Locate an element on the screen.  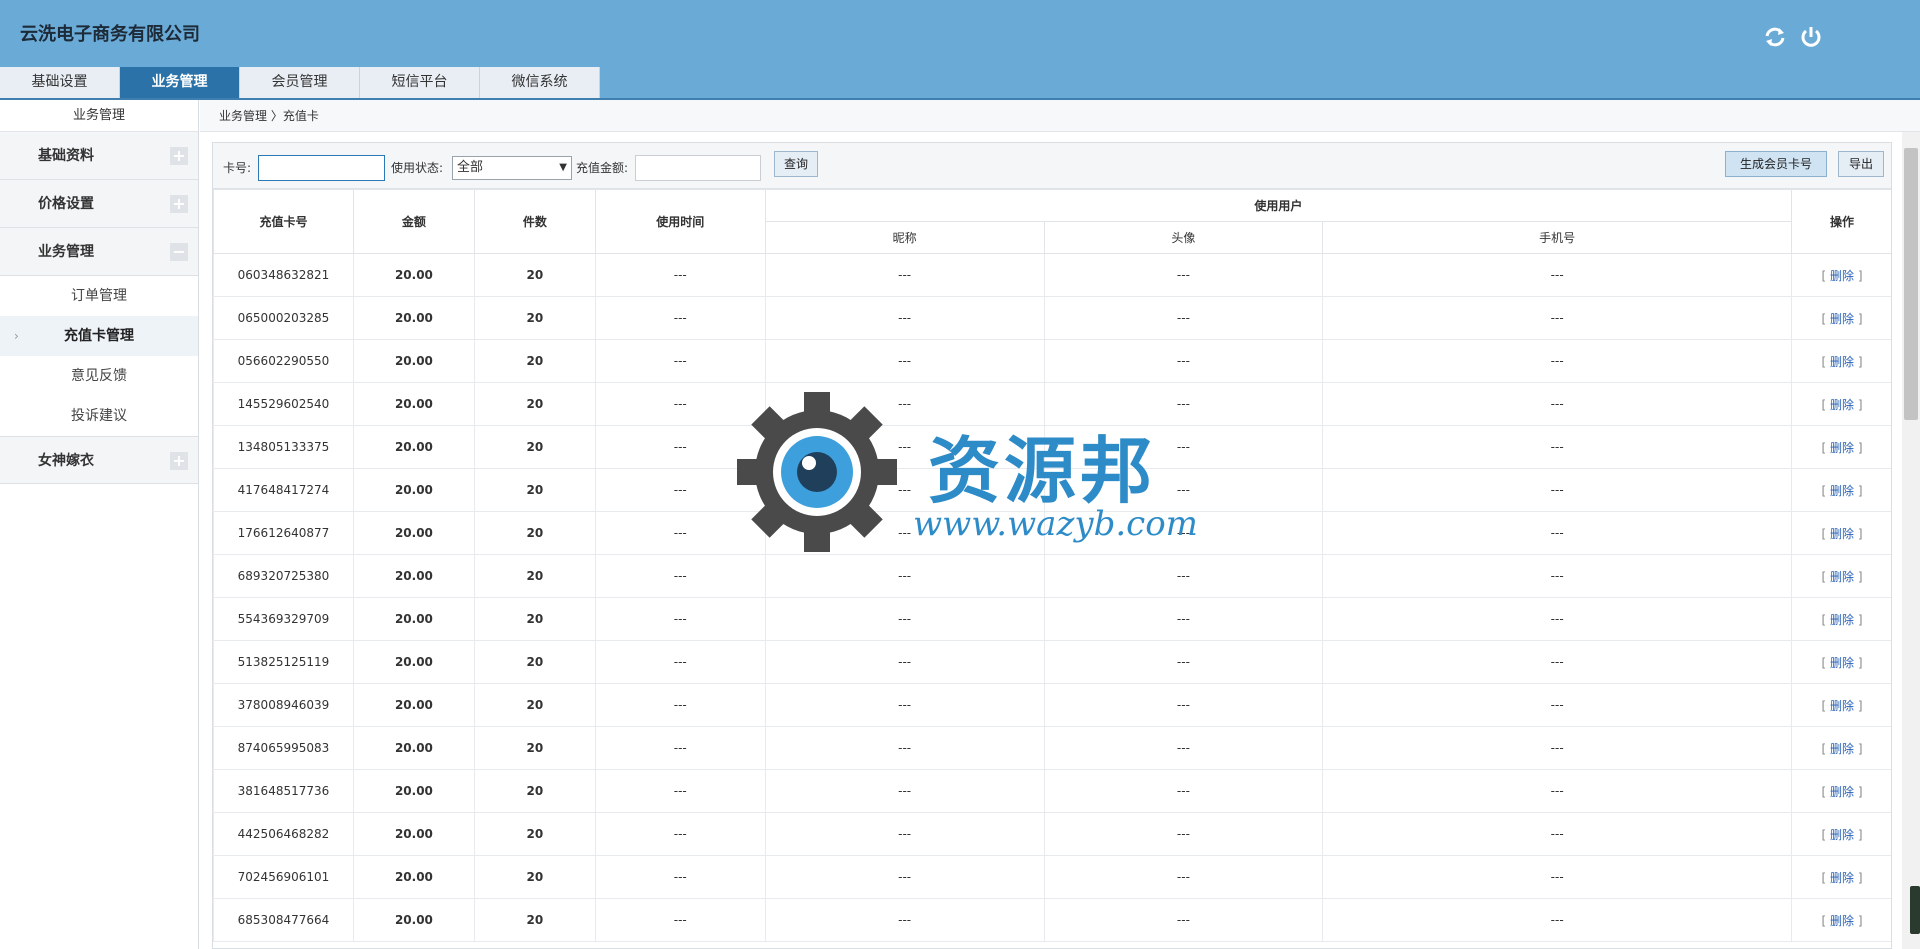
sidebar-item-recharge-cards: › 充值卡管理 is located at coordinates (99, 336).